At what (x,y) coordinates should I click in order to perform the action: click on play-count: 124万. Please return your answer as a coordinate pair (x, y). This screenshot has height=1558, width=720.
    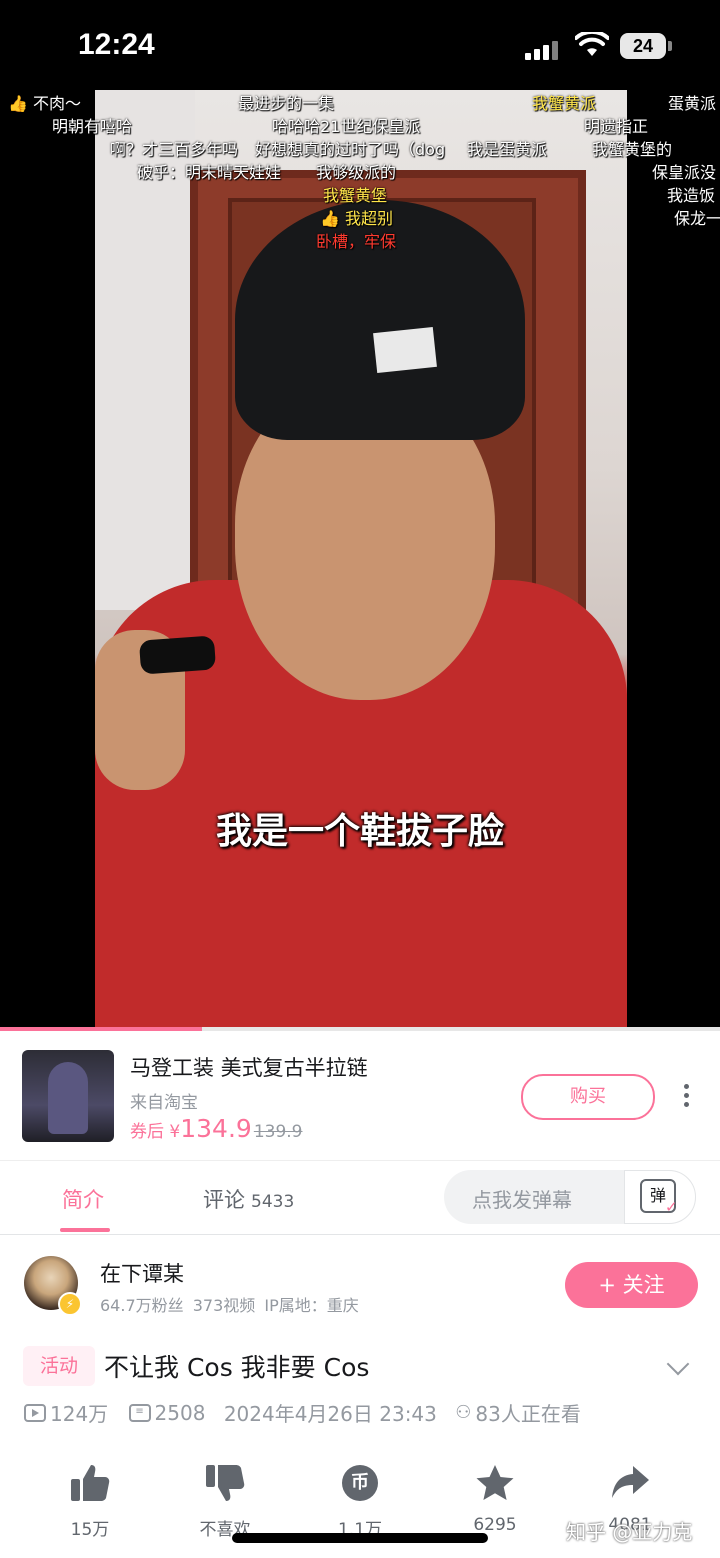
    Looking at the image, I should click on (79, 1414).